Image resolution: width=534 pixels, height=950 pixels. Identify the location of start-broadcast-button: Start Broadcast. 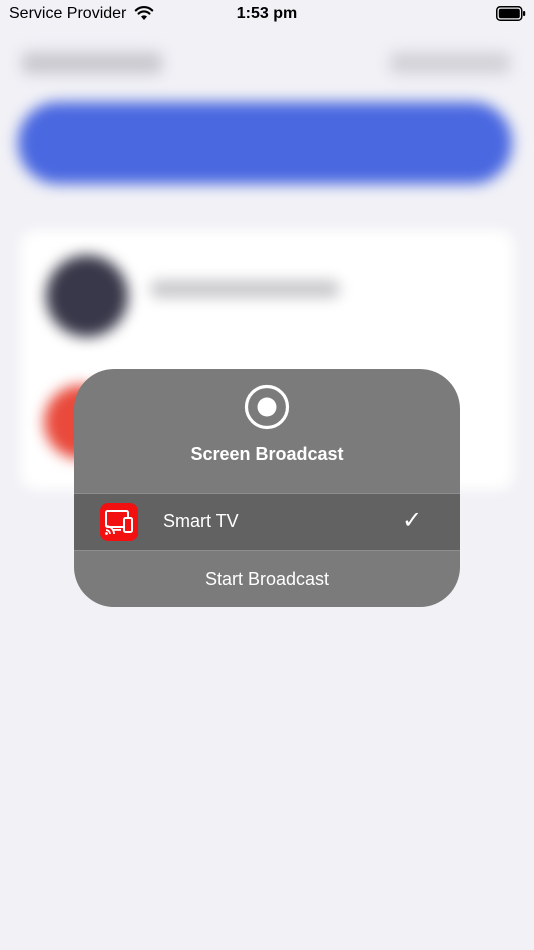
(267, 579).